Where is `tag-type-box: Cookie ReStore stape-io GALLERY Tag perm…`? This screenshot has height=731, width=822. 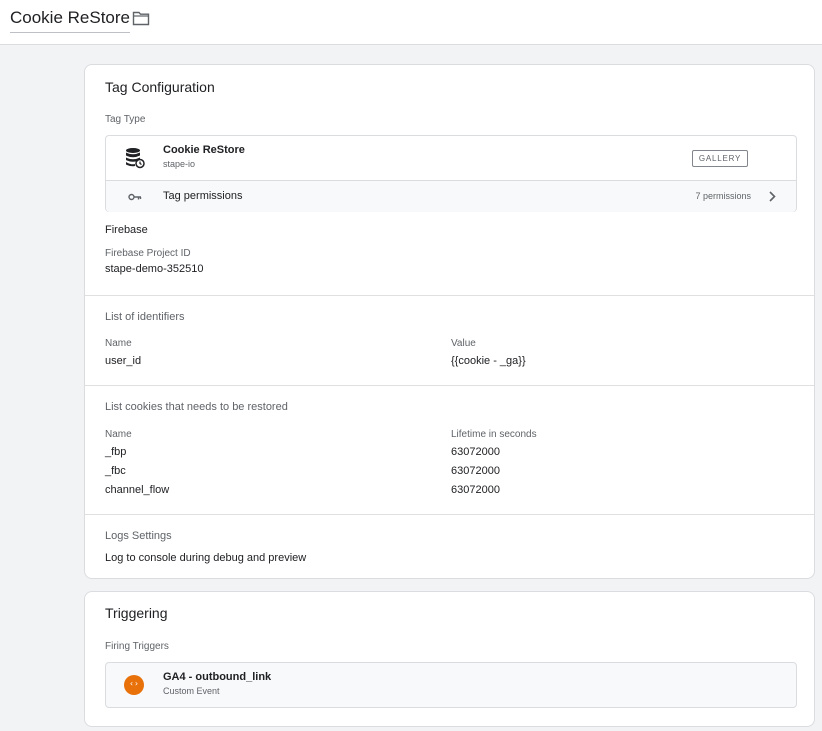 tag-type-box: Cookie ReStore stape-io GALLERY Tag perm… is located at coordinates (451, 173).